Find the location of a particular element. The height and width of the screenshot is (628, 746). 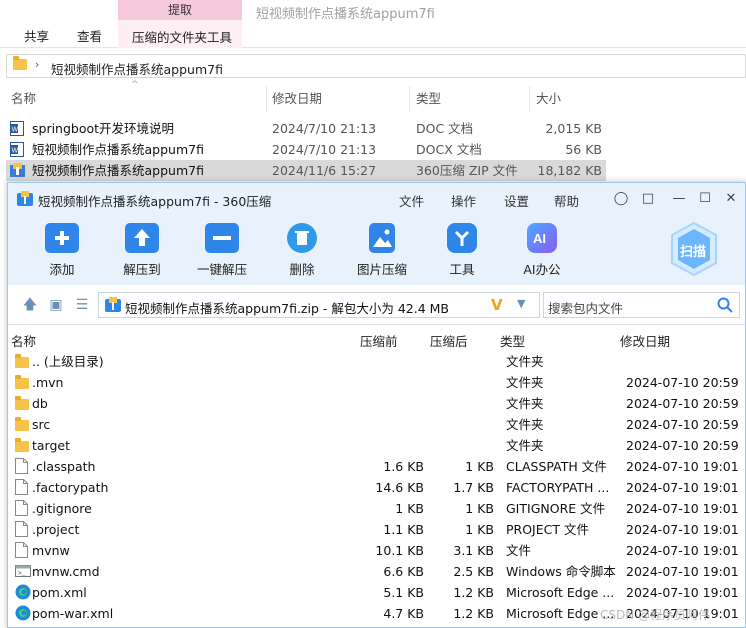

file-type: 360压缩 ZIP 文件 is located at coordinates (467, 170).